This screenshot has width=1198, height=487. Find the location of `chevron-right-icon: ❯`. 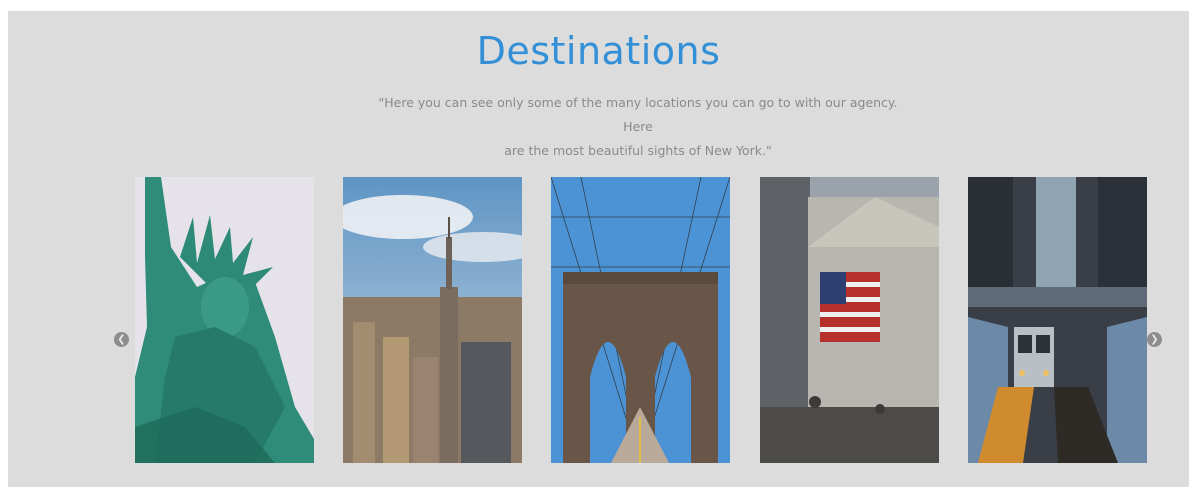

chevron-right-icon: ❯ is located at coordinates (1154, 339).